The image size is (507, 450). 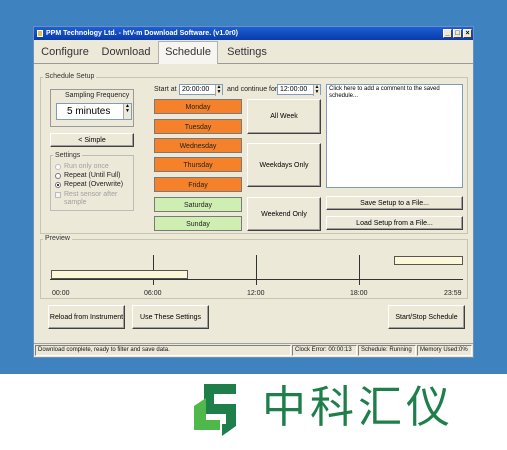 What do you see at coordinates (467, 33) in the screenshot?
I see `close-button: ×` at bounding box center [467, 33].